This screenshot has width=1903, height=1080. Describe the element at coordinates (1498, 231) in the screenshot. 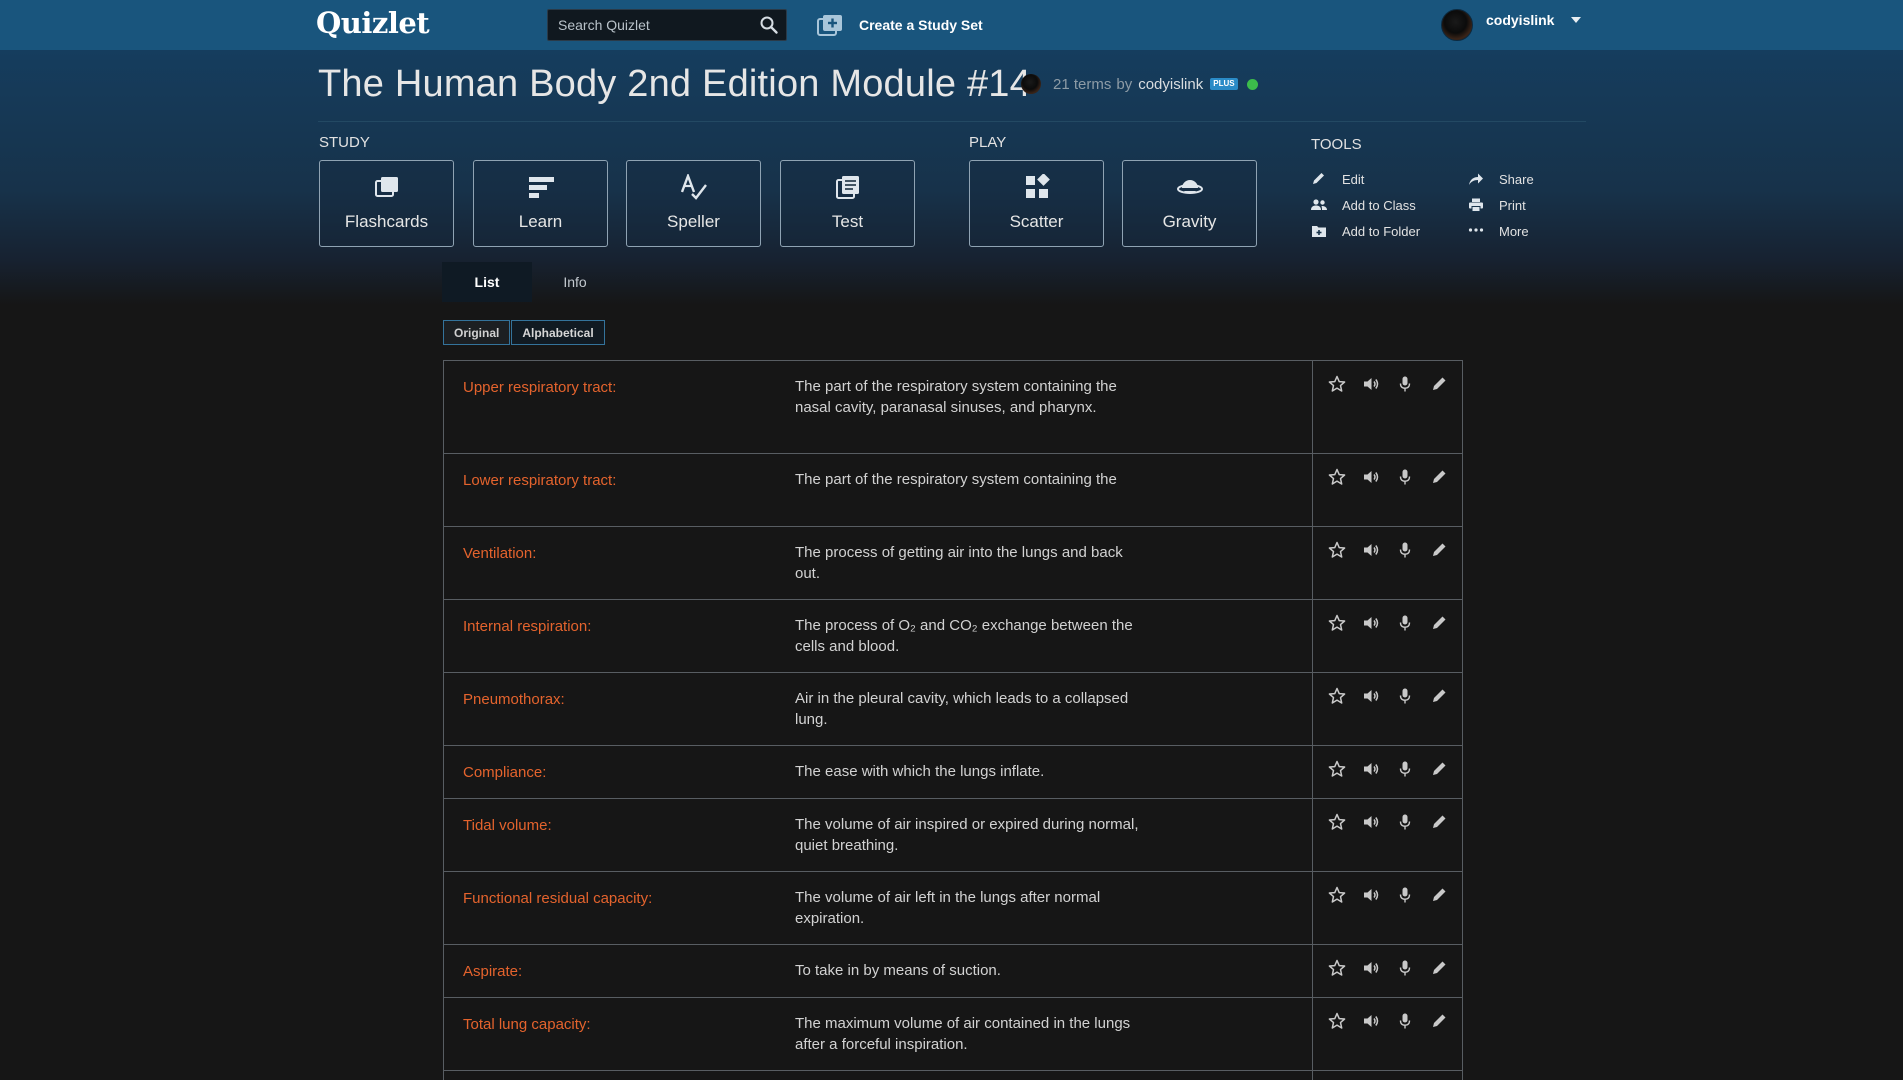

I see `more-tool: More` at that location.